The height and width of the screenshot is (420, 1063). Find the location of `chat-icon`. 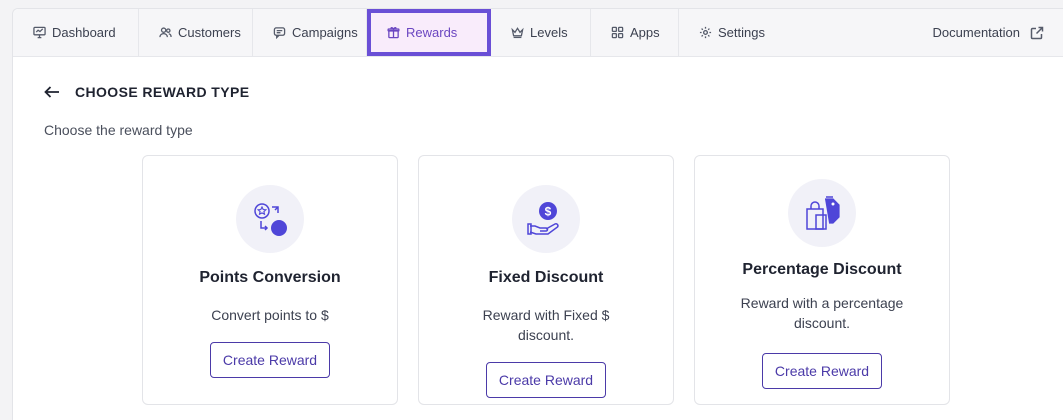

chat-icon is located at coordinates (279, 33).